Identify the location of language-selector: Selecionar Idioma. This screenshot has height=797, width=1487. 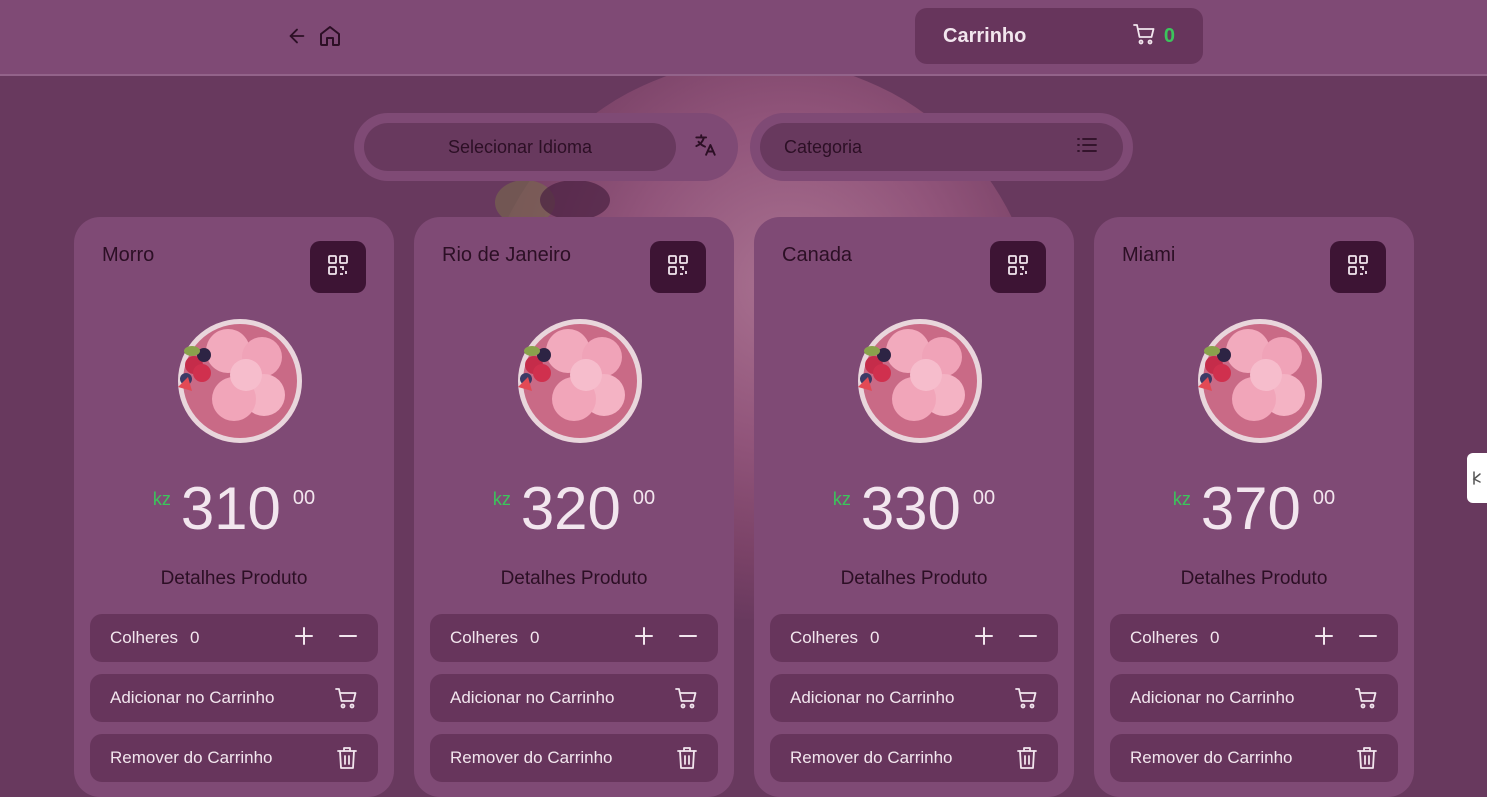
(546, 147).